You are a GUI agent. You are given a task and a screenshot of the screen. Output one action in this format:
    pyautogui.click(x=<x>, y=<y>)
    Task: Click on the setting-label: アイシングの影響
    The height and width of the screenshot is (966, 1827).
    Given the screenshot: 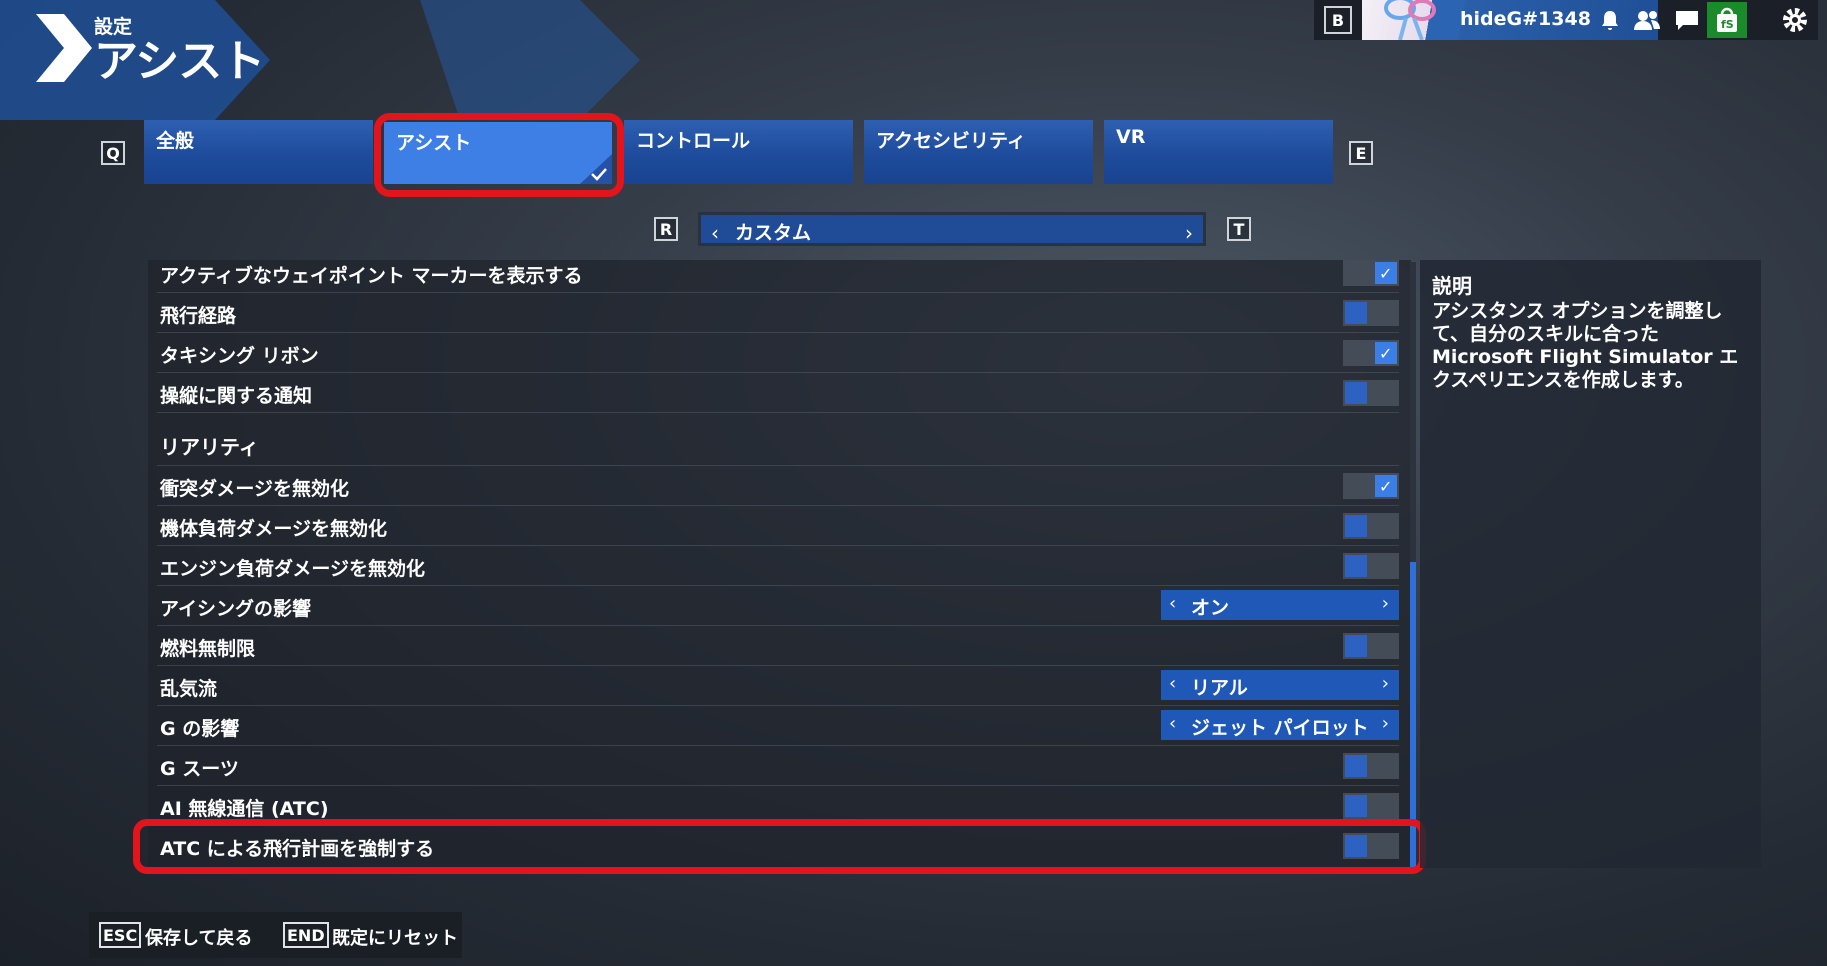 What is the action you would take?
    pyautogui.click(x=236, y=609)
    